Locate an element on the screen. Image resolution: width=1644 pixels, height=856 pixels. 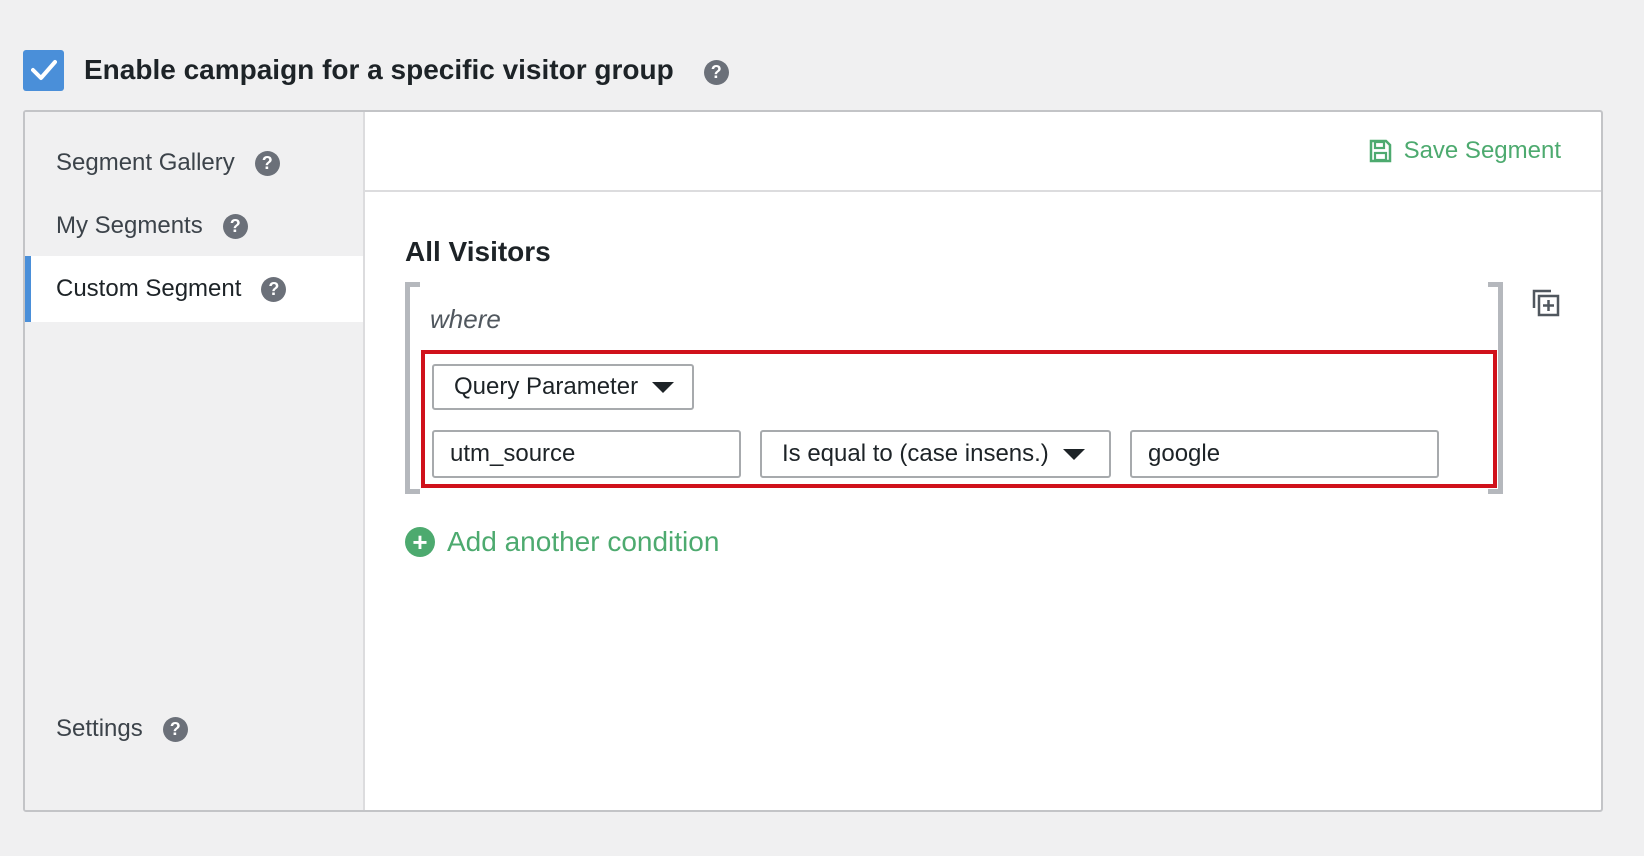
enable-checkbox is located at coordinates (43, 70).